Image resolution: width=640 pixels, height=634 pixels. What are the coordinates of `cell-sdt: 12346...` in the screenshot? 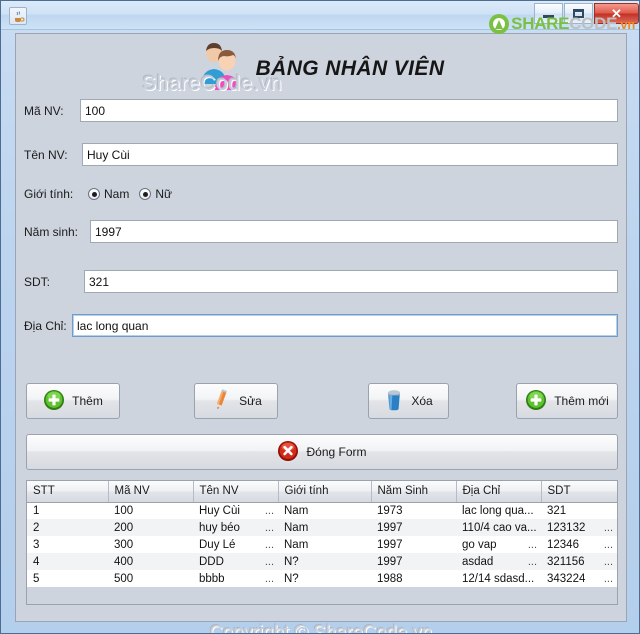 It's located at (579, 544).